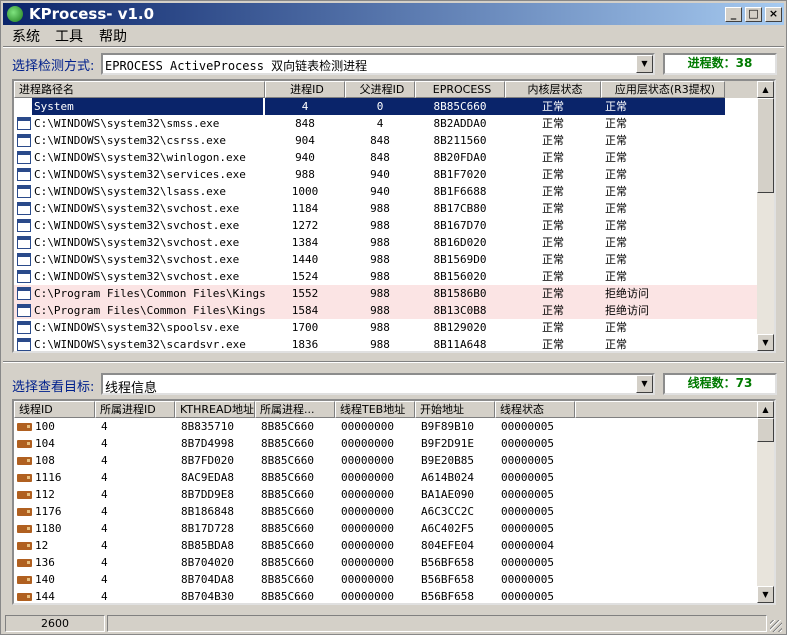 The width and height of the screenshot is (787, 635). I want to click on process-cell: 拒绝访问, so click(627, 293).